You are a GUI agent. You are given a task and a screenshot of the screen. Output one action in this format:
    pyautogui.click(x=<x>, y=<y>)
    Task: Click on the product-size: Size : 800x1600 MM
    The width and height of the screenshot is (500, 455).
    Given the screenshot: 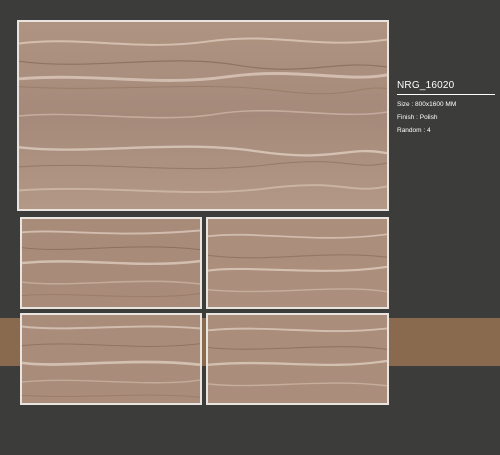 What is the action you would take?
    pyautogui.click(x=427, y=104)
    